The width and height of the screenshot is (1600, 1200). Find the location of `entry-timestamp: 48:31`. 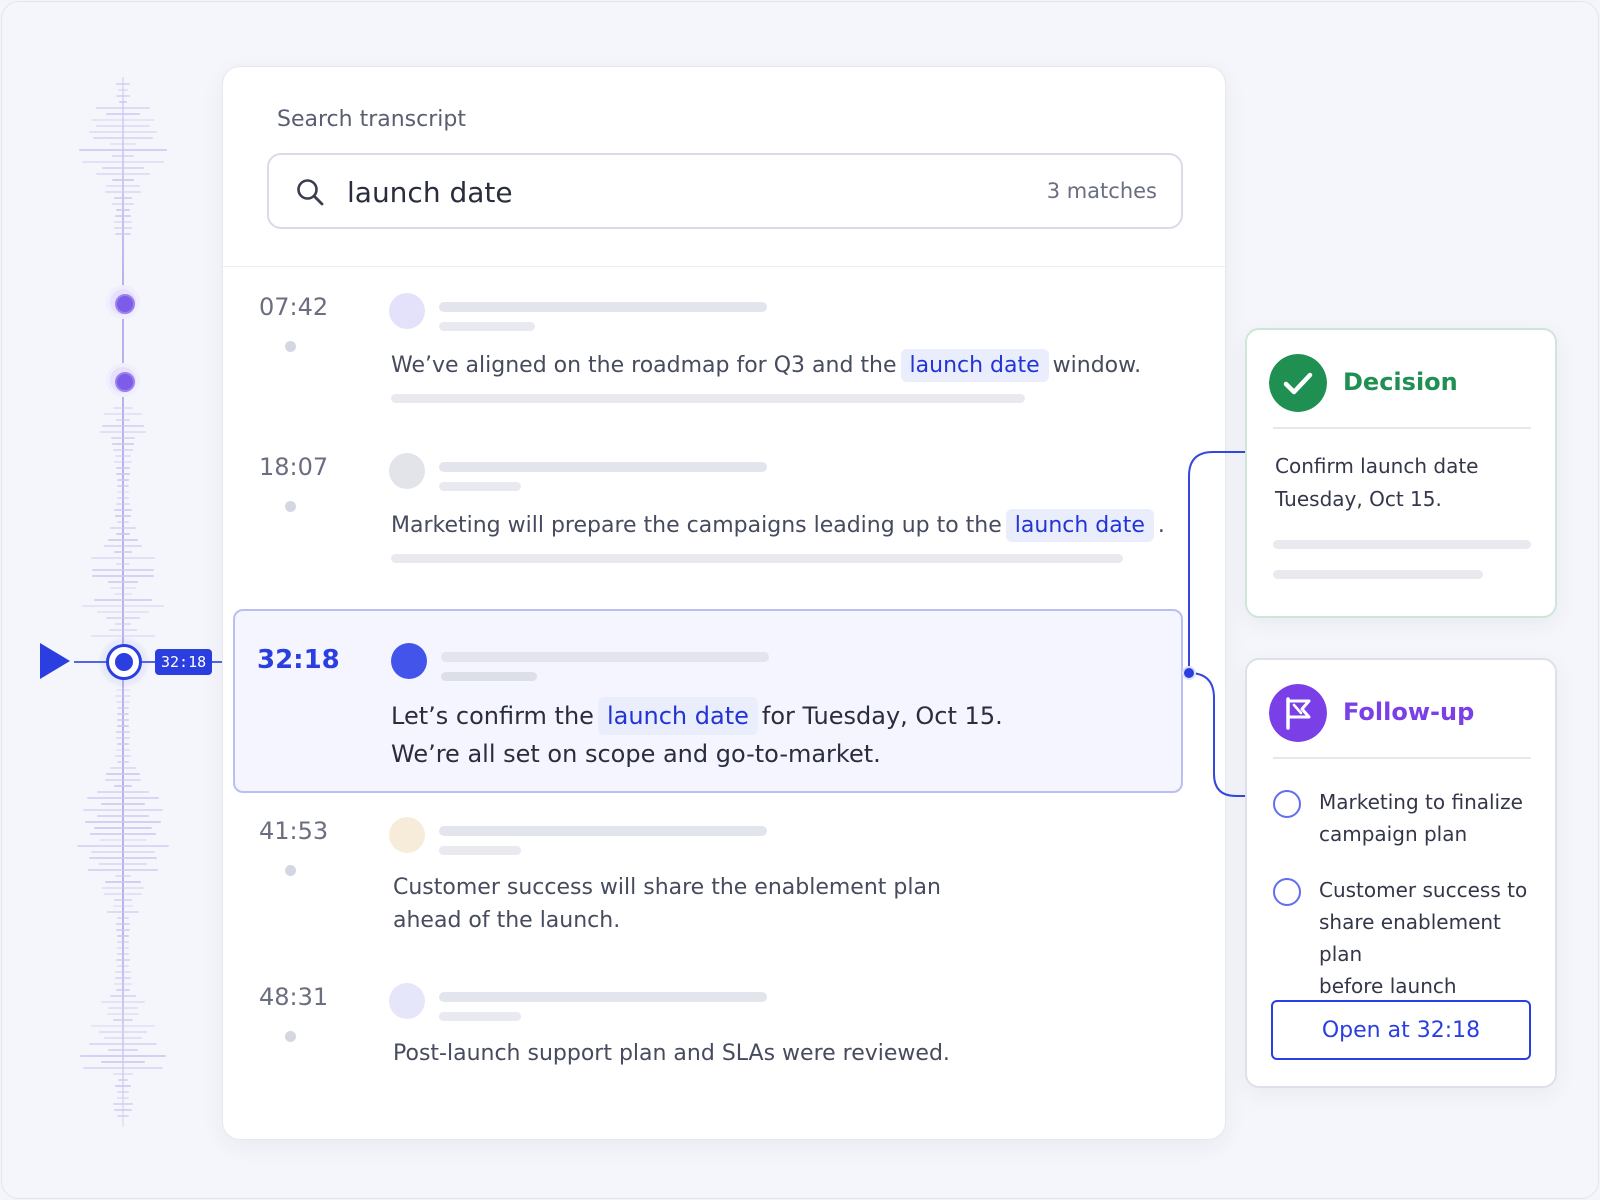

entry-timestamp: 48:31 is located at coordinates (294, 997).